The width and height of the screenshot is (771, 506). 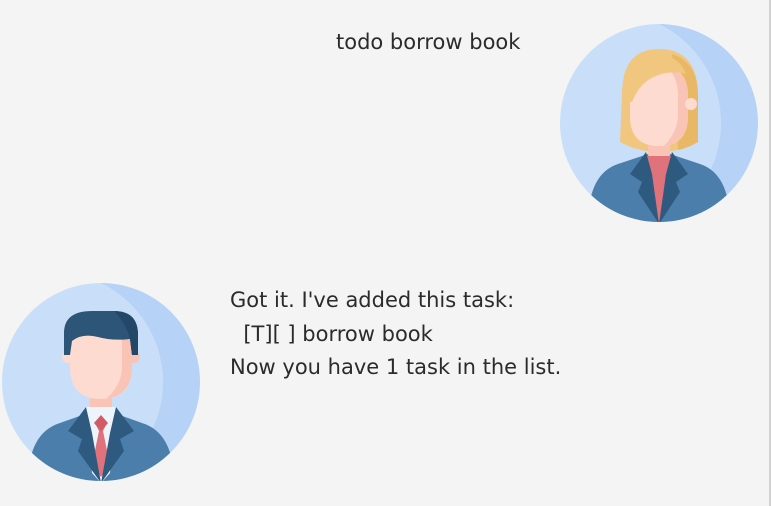 What do you see at coordinates (101, 382) in the screenshot?
I see `man-bot-avatar-icon` at bounding box center [101, 382].